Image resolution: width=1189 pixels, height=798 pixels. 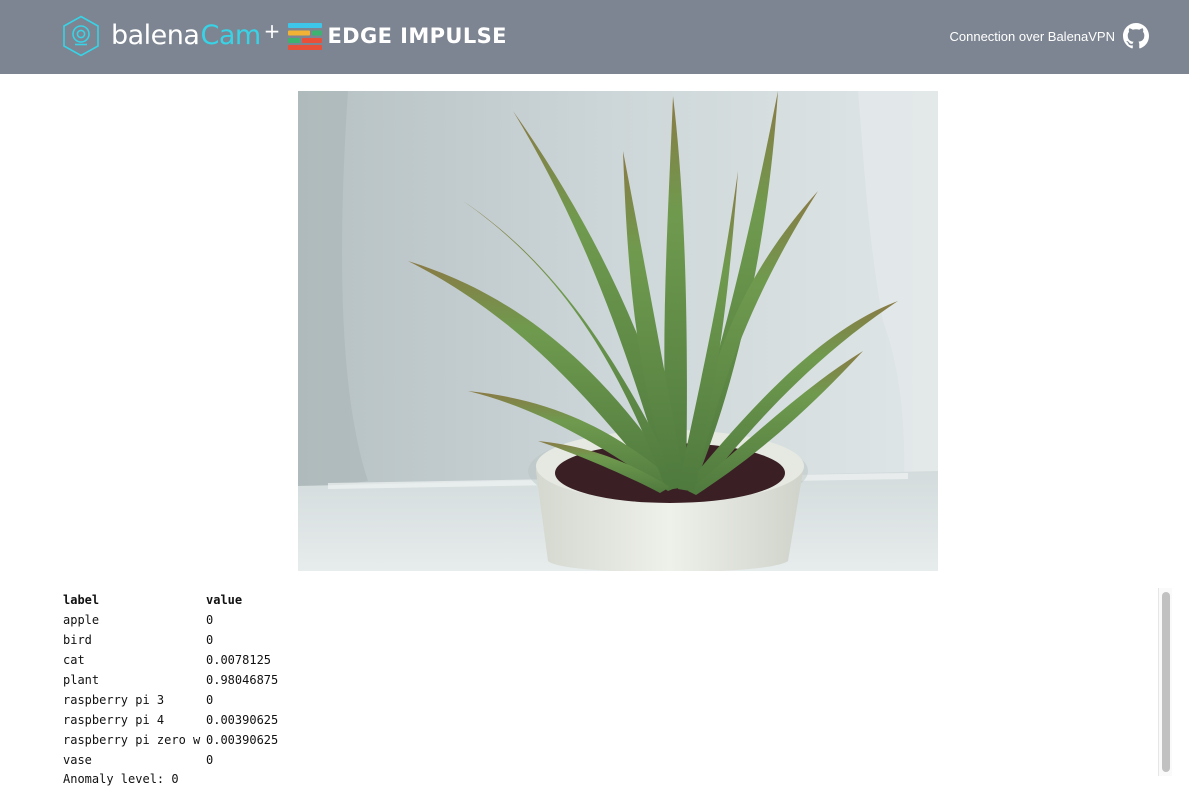 What do you see at coordinates (77, 640) in the screenshot?
I see `row-label: bird` at bounding box center [77, 640].